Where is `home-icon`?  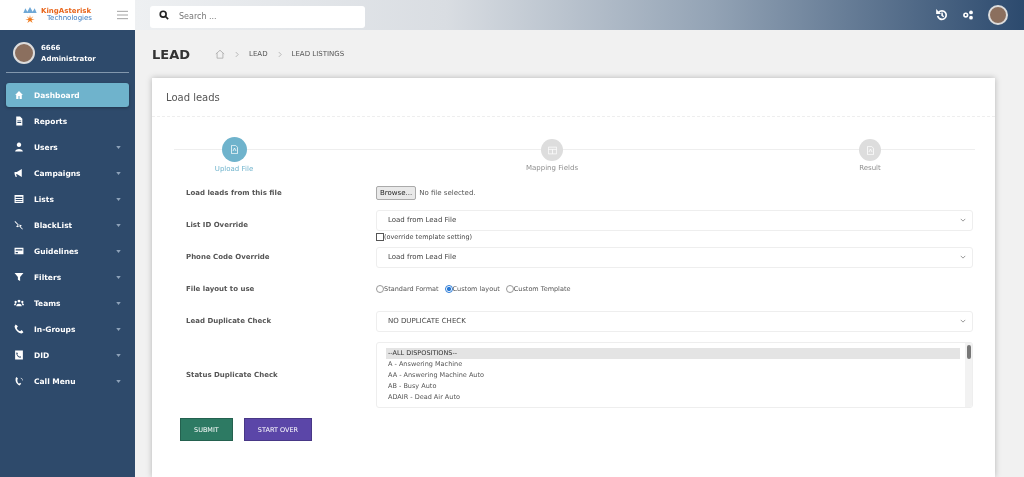
home-icon is located at coordinates (19, 95).